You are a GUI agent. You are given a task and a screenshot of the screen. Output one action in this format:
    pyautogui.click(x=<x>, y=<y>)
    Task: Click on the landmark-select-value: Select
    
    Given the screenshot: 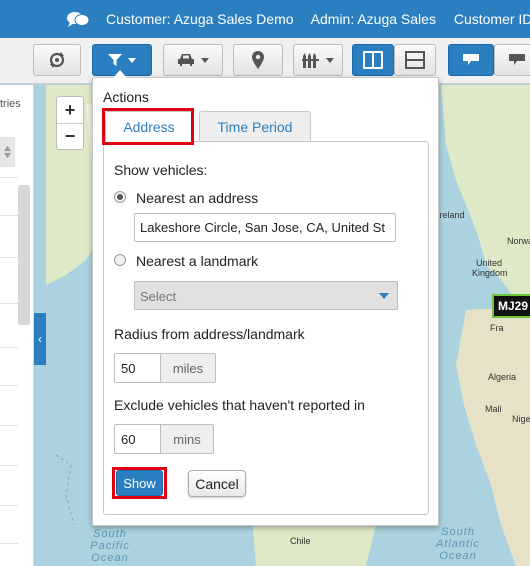 What is the action you would take?
    pyautogui.click(x=158, y=296)
    